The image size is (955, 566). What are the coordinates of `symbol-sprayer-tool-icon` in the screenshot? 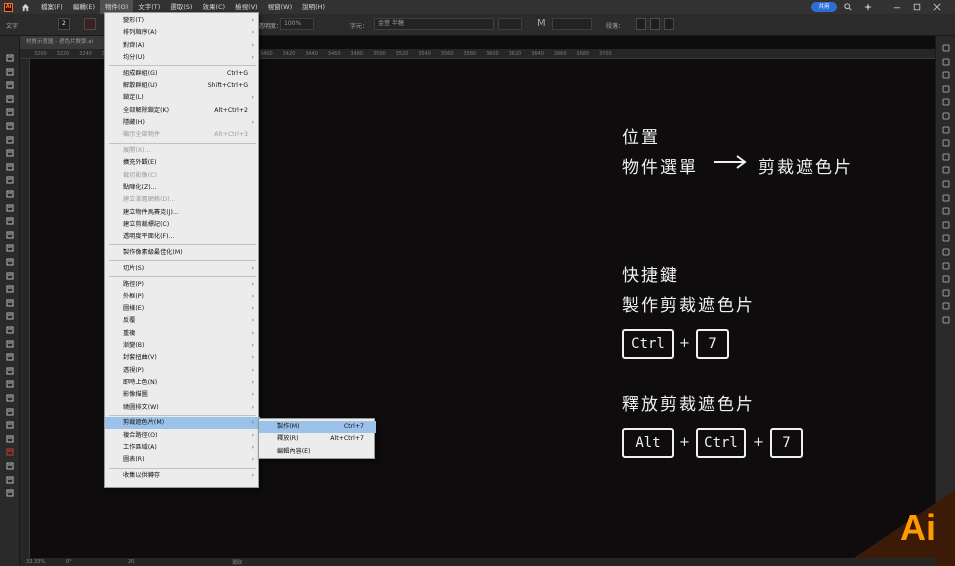 It's located at (10, 371).